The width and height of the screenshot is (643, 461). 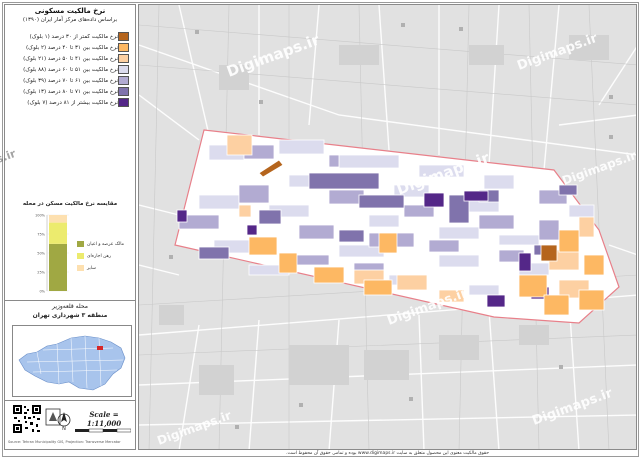 What do you see at coordinates (104, 419) in the screenshot?
I see `scale-text: Scale = 1:11,000` at bounding box center [104, 419].